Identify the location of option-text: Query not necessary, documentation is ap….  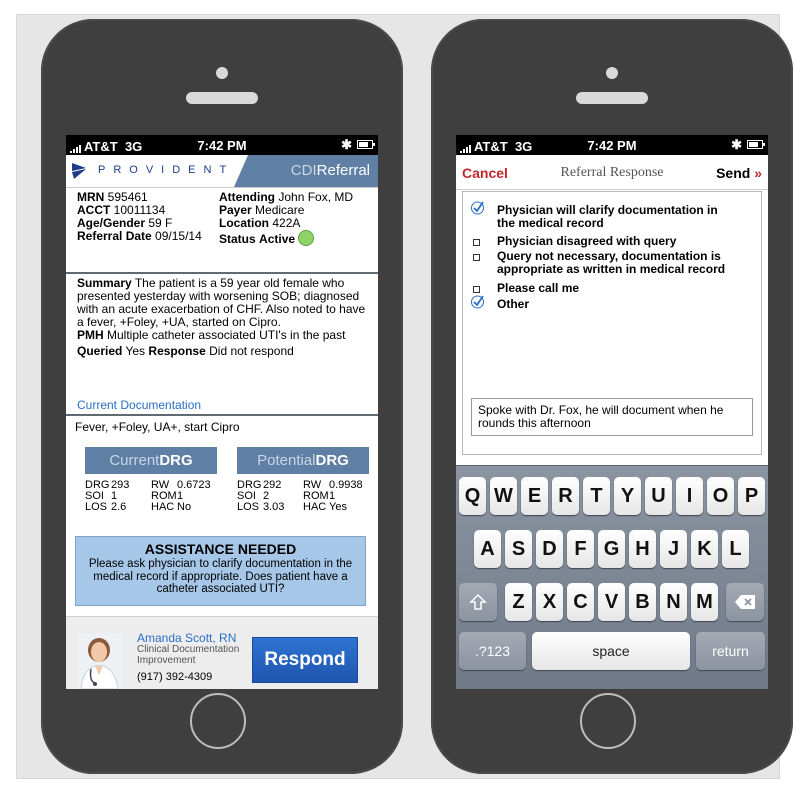
(611, 262).